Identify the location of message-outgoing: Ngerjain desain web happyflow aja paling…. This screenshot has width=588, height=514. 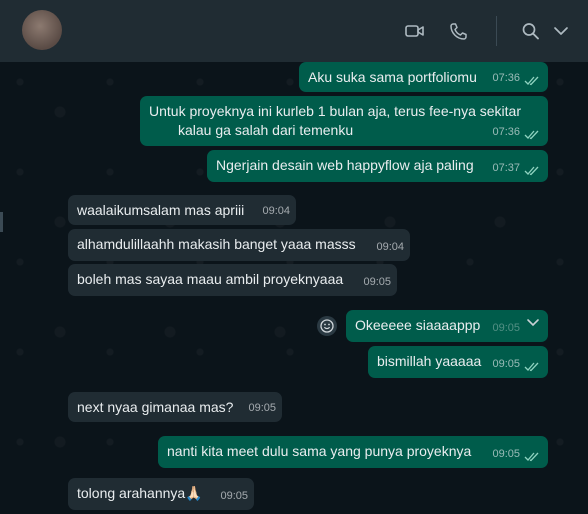
(377, 166).